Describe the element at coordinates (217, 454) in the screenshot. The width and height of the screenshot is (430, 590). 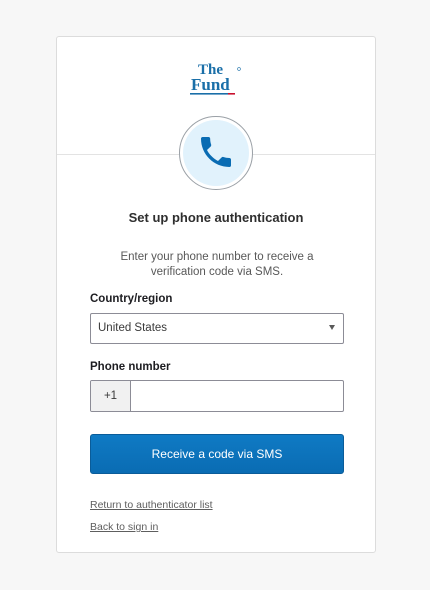
I see `receive-sms-button: Receive a code via SMS` at that location.